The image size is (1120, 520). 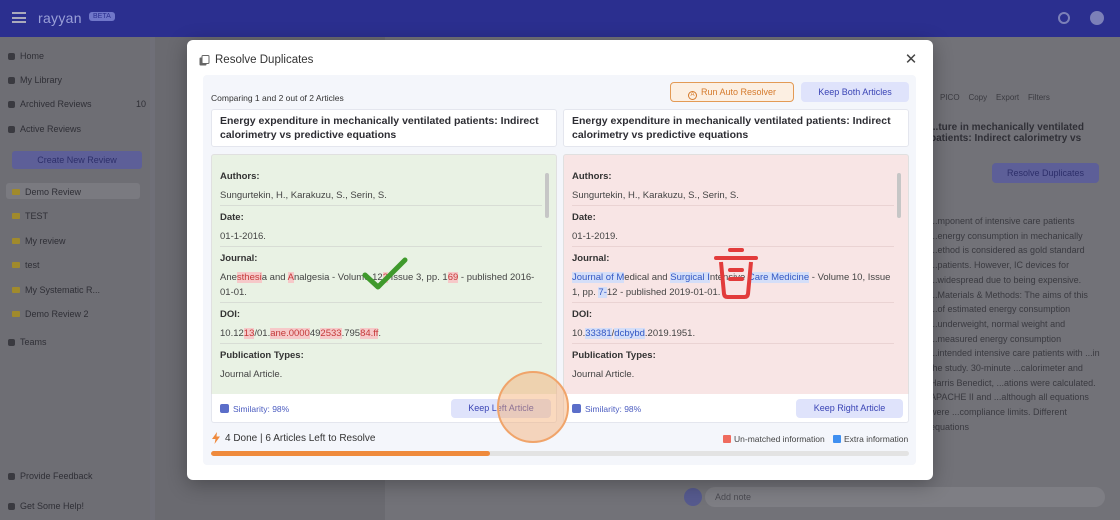 I want to click on doi-field: DOI: 10.1213/01.ane.0000492533.79584.ff., so click(x=301, y=324).